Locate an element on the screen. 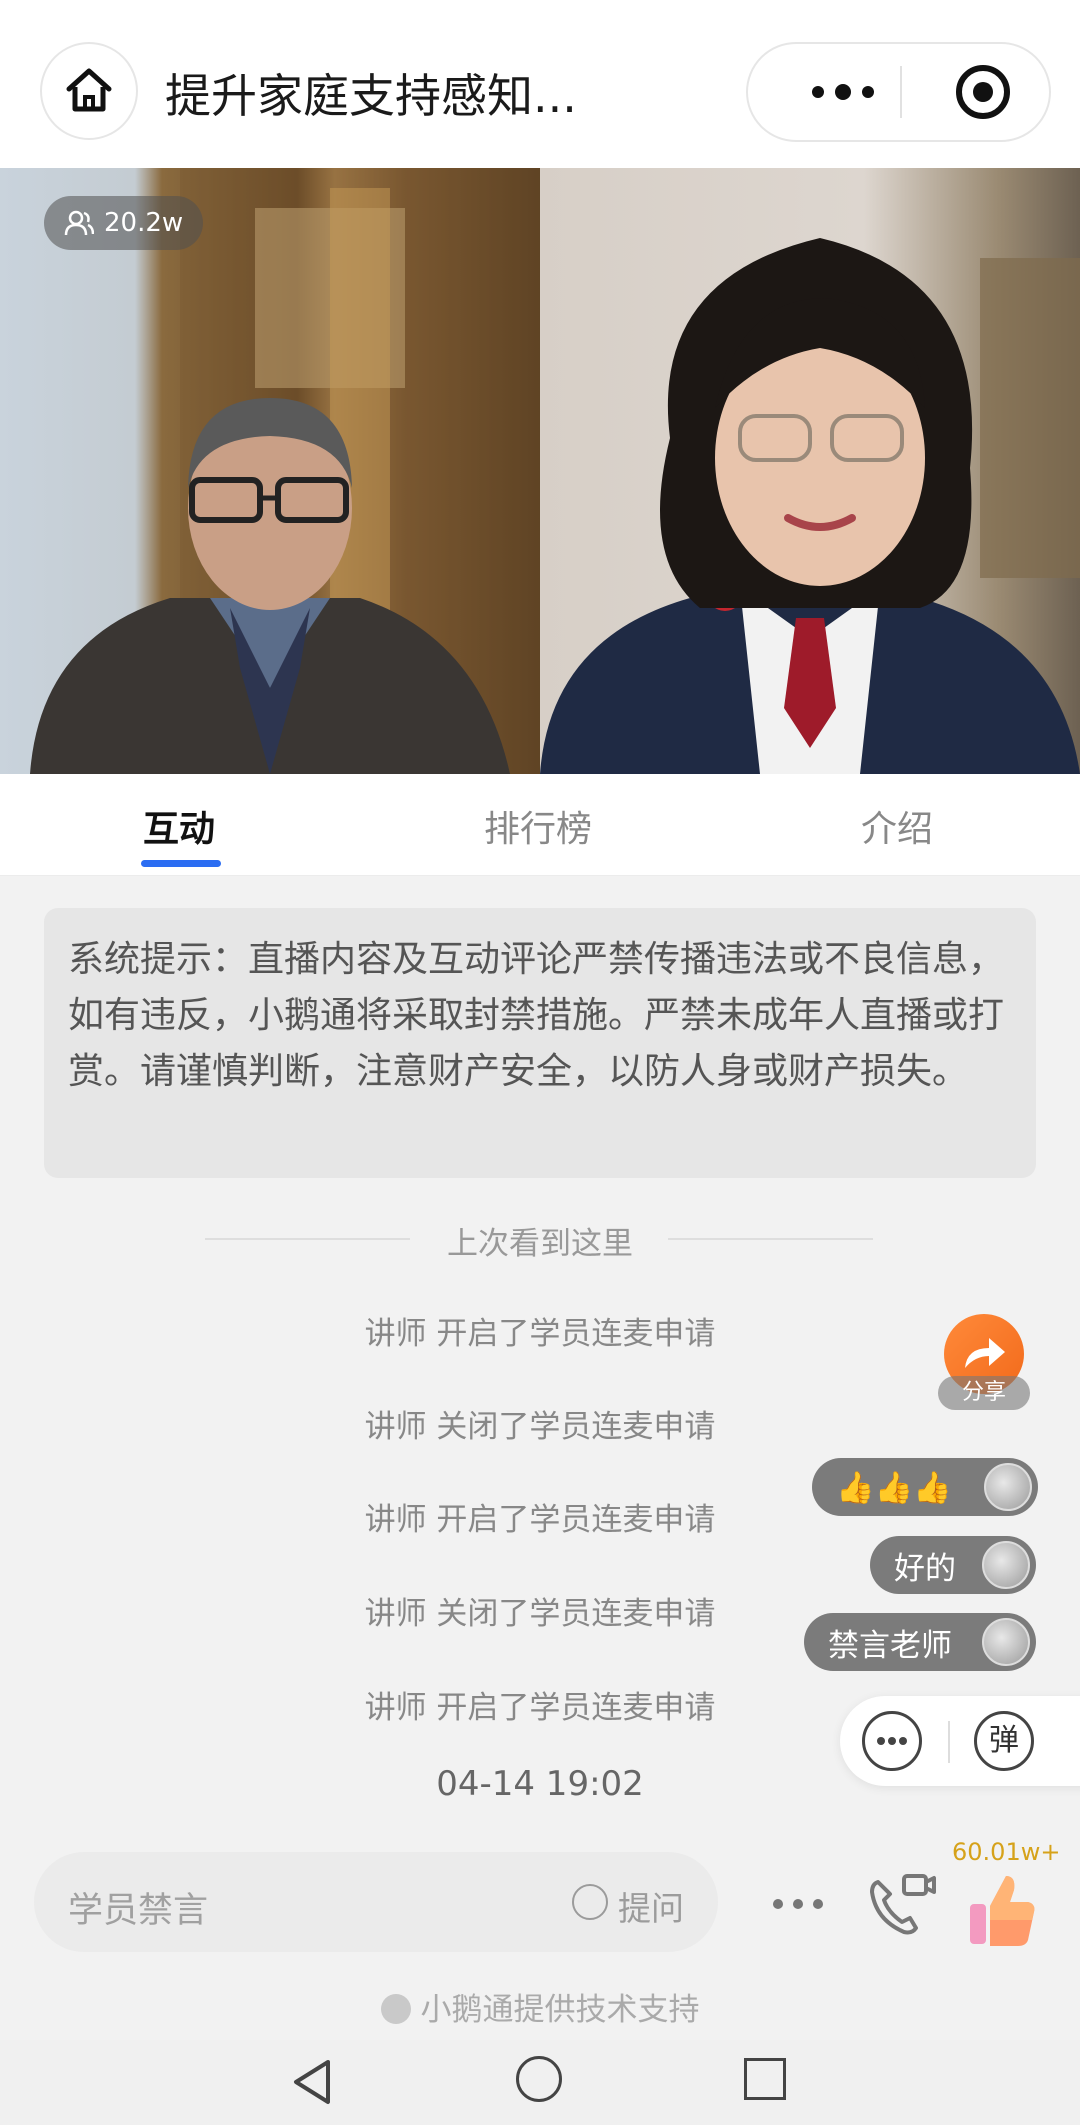 Image resolution: width=1080 pixels, height=2125 pixels. system-nav-bar is located at coordinates (540, 2082).